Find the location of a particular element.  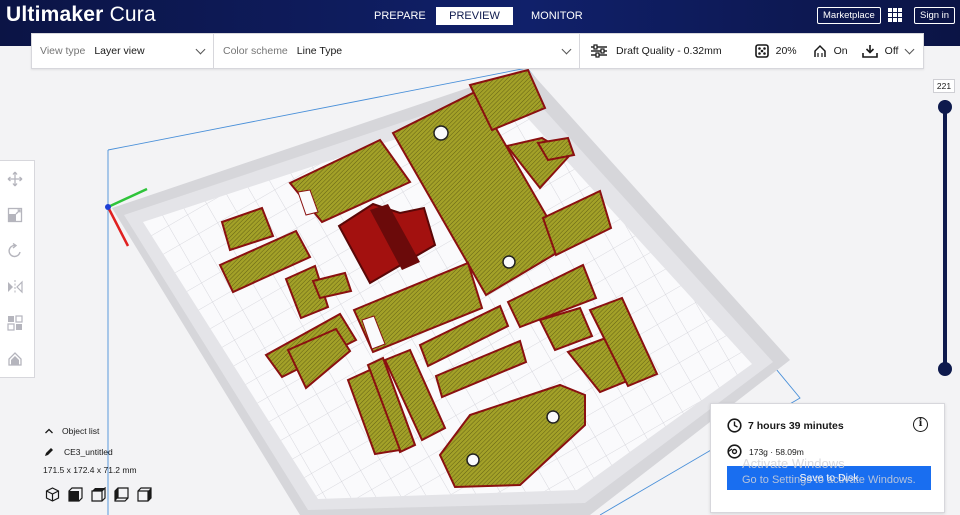

view-type-value: Layer view is located at coordinates (119, 51).